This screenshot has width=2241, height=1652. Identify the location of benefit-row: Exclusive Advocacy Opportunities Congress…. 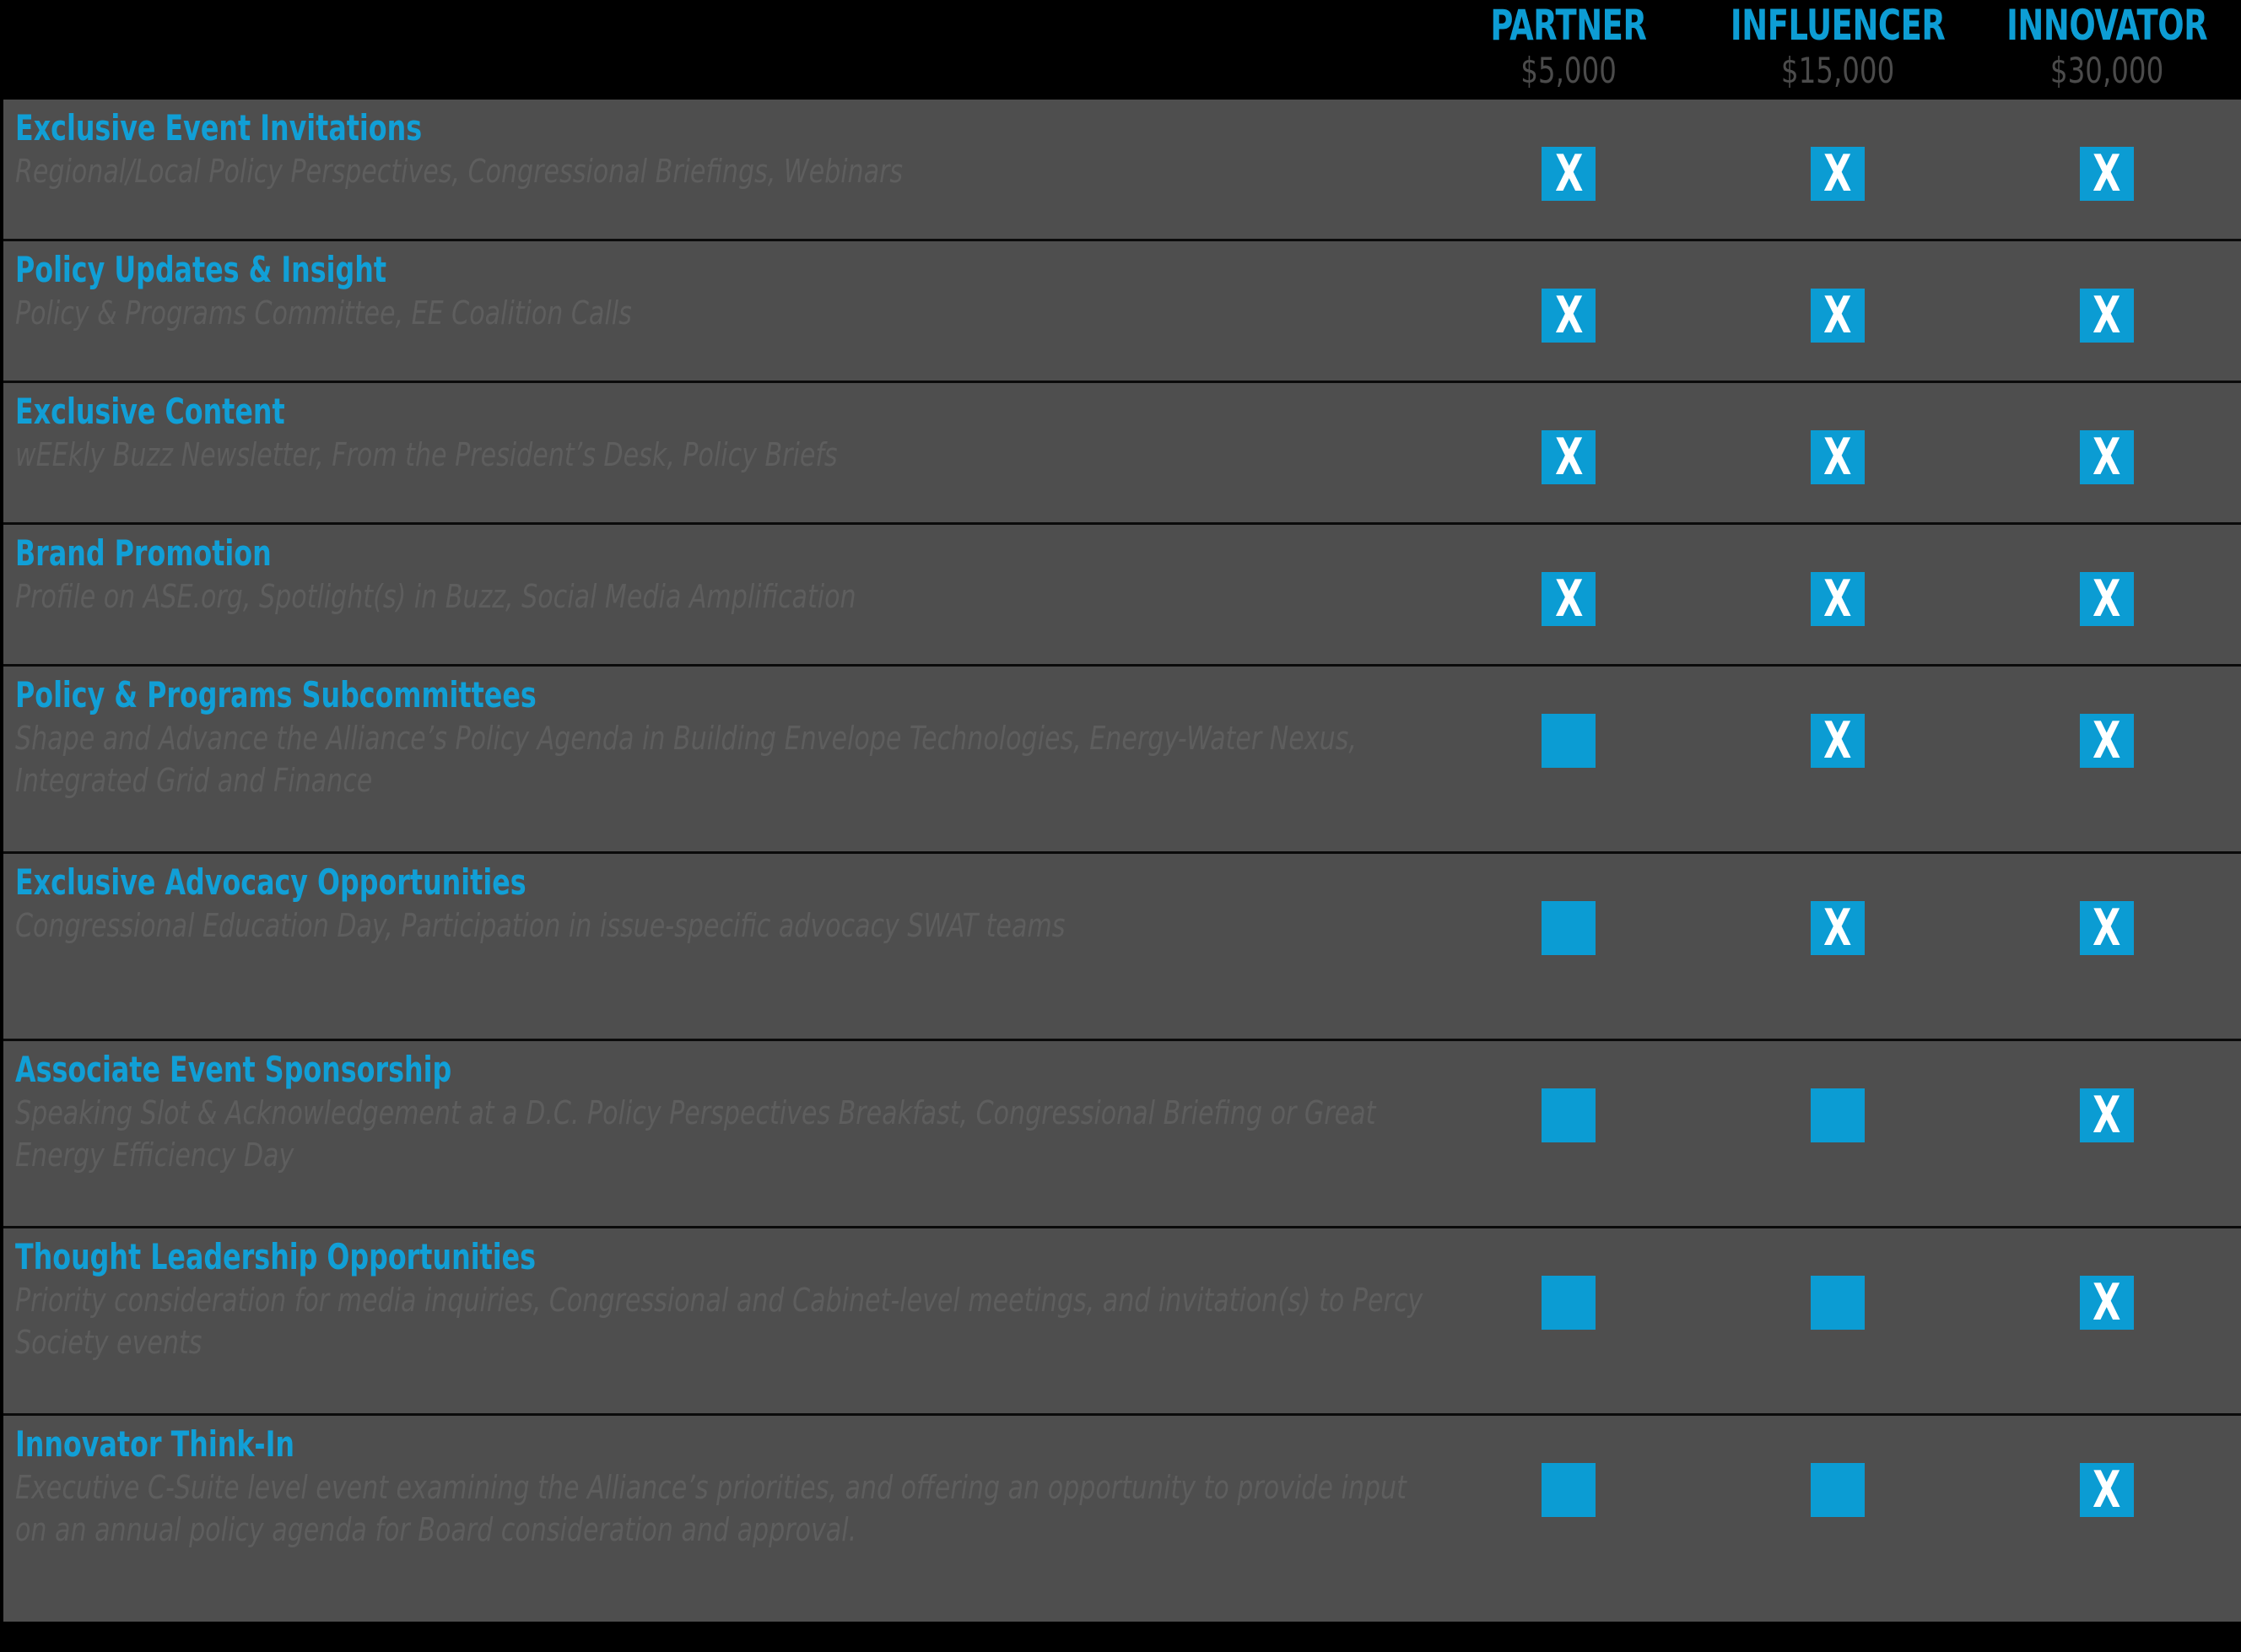
(1122, 947).